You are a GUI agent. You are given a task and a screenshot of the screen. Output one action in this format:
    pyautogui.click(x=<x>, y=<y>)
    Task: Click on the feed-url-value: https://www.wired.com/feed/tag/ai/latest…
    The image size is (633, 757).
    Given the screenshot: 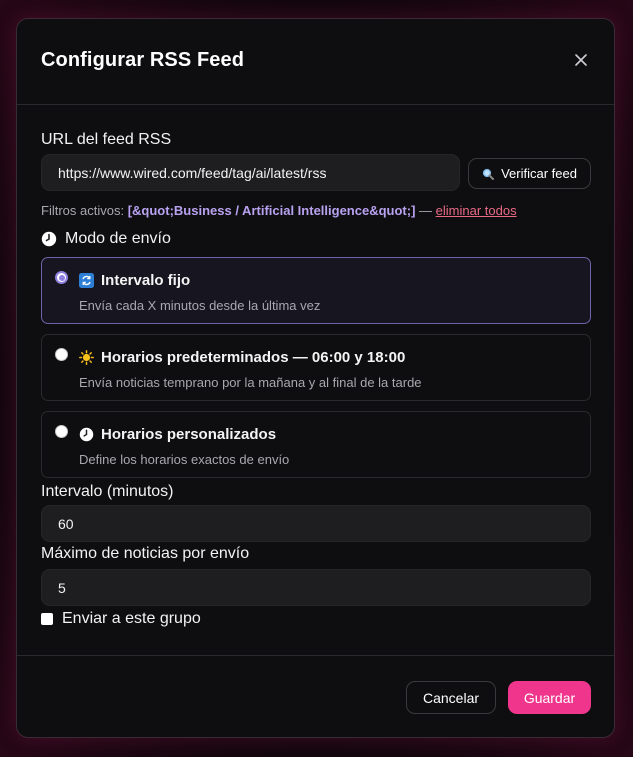 What is the action you would take?
    pyautogui.click(x=192, y=172)
    